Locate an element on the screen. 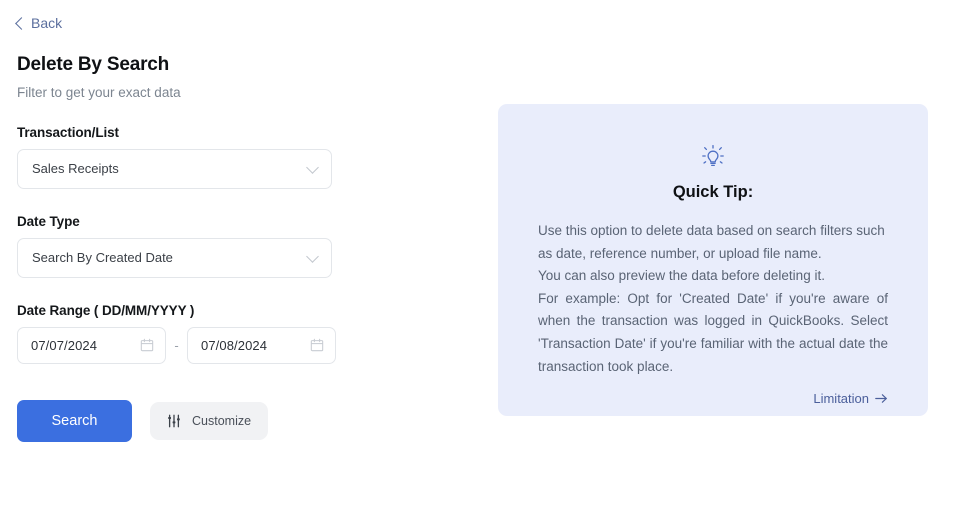  date-range-row: 07/07/2024 - 07/08/2024 is located at coordinates (248, 345).